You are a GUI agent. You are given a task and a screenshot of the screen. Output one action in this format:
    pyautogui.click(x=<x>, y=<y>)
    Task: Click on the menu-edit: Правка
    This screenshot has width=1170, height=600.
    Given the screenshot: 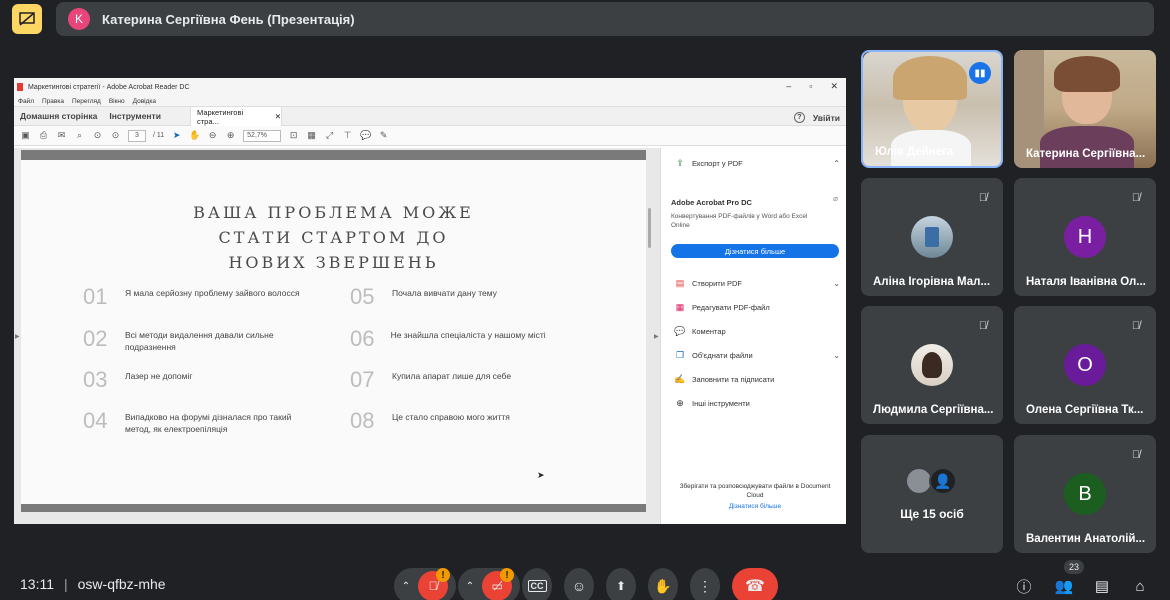 What is the action you would take?
    pyautogui.click(x=53, y=101)
    